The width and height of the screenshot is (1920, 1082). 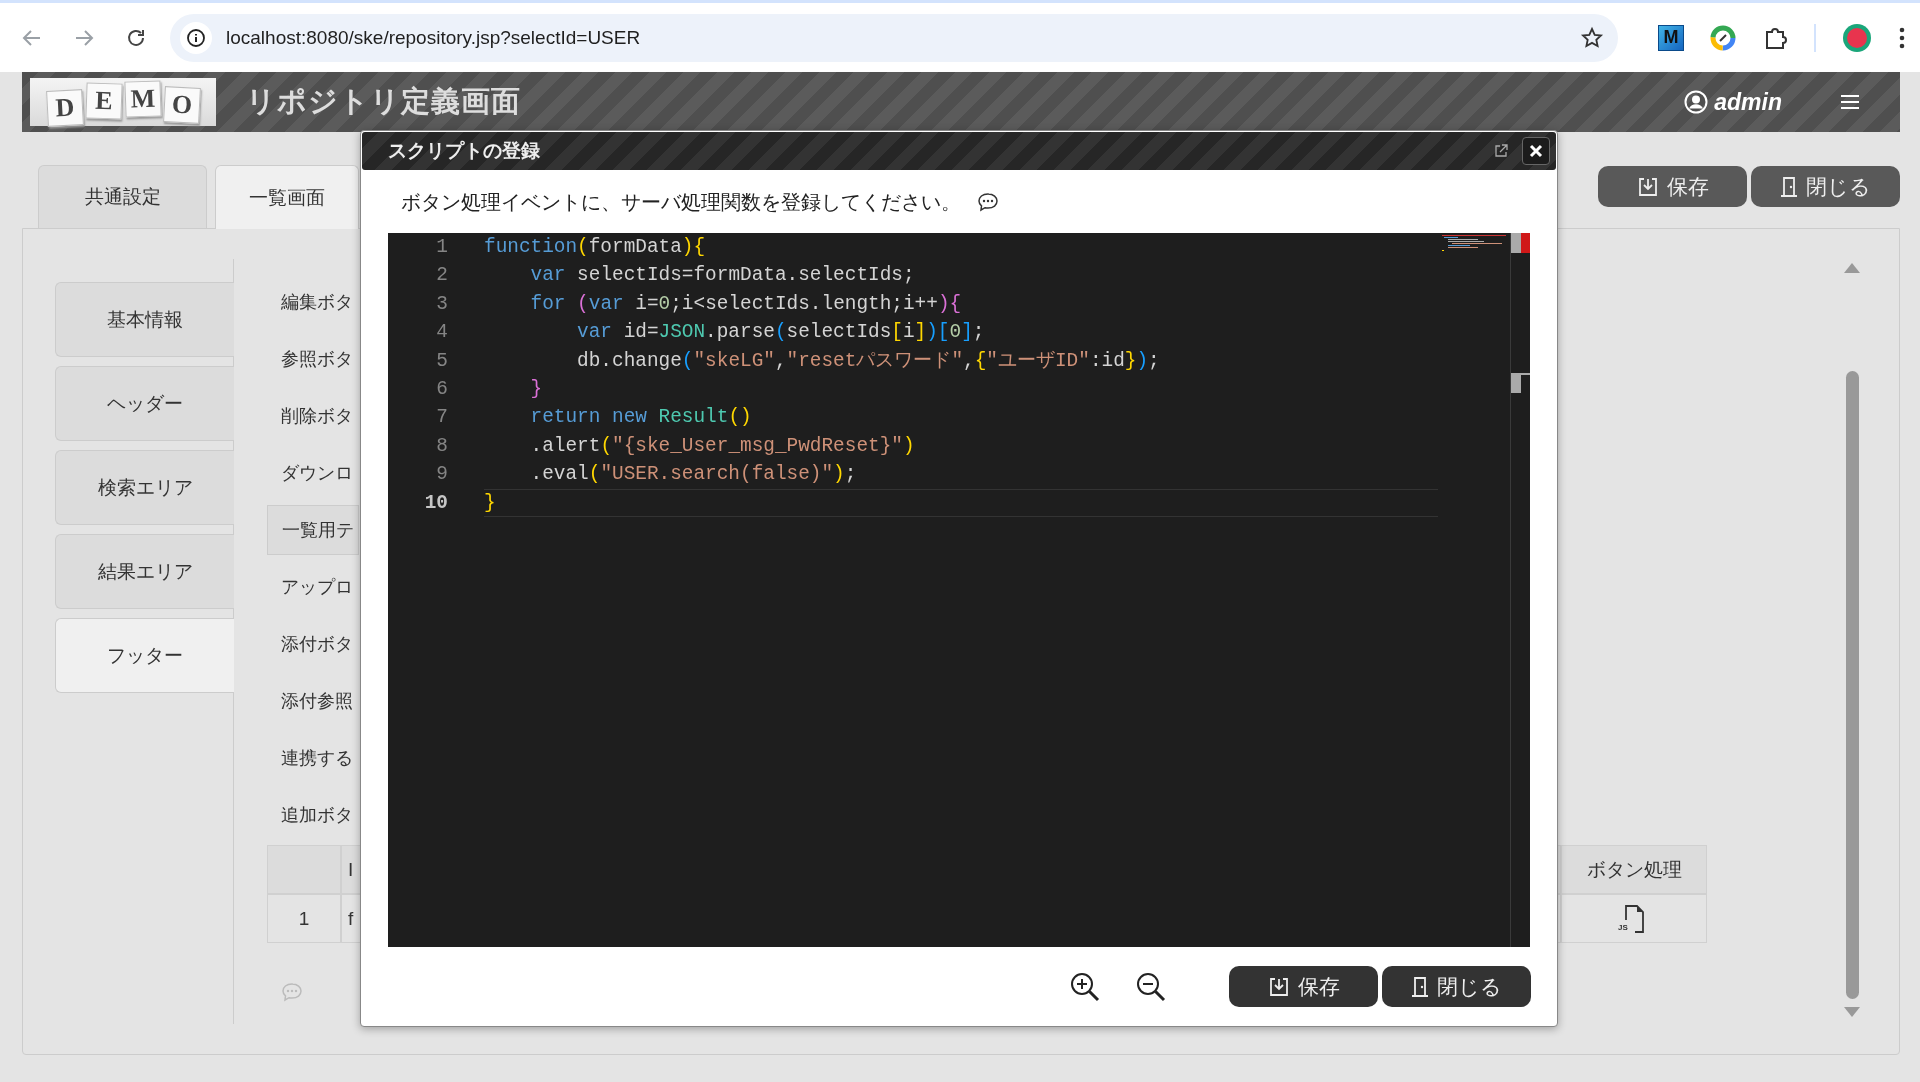 What do you see at coordinates (1474, 243) in the screenshot?
I see `minimap-drawing` at bounding box center [1474, 243].